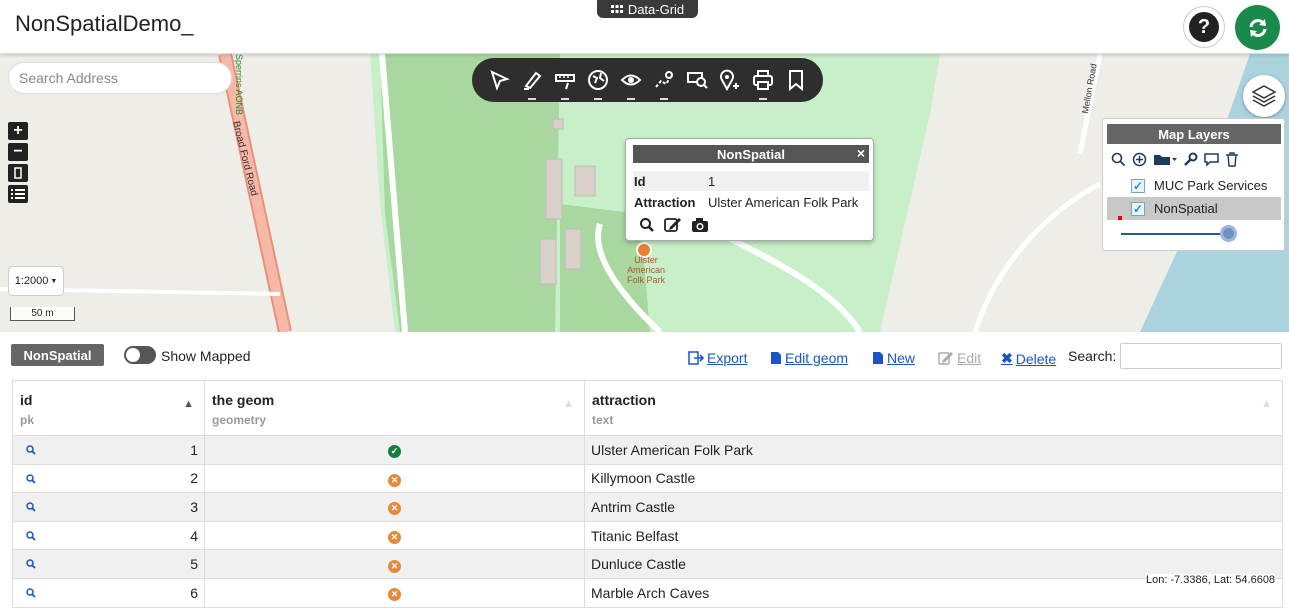 The image size is (1289, 608). I want to click on bookmark-tool-button, so click(796, 80).